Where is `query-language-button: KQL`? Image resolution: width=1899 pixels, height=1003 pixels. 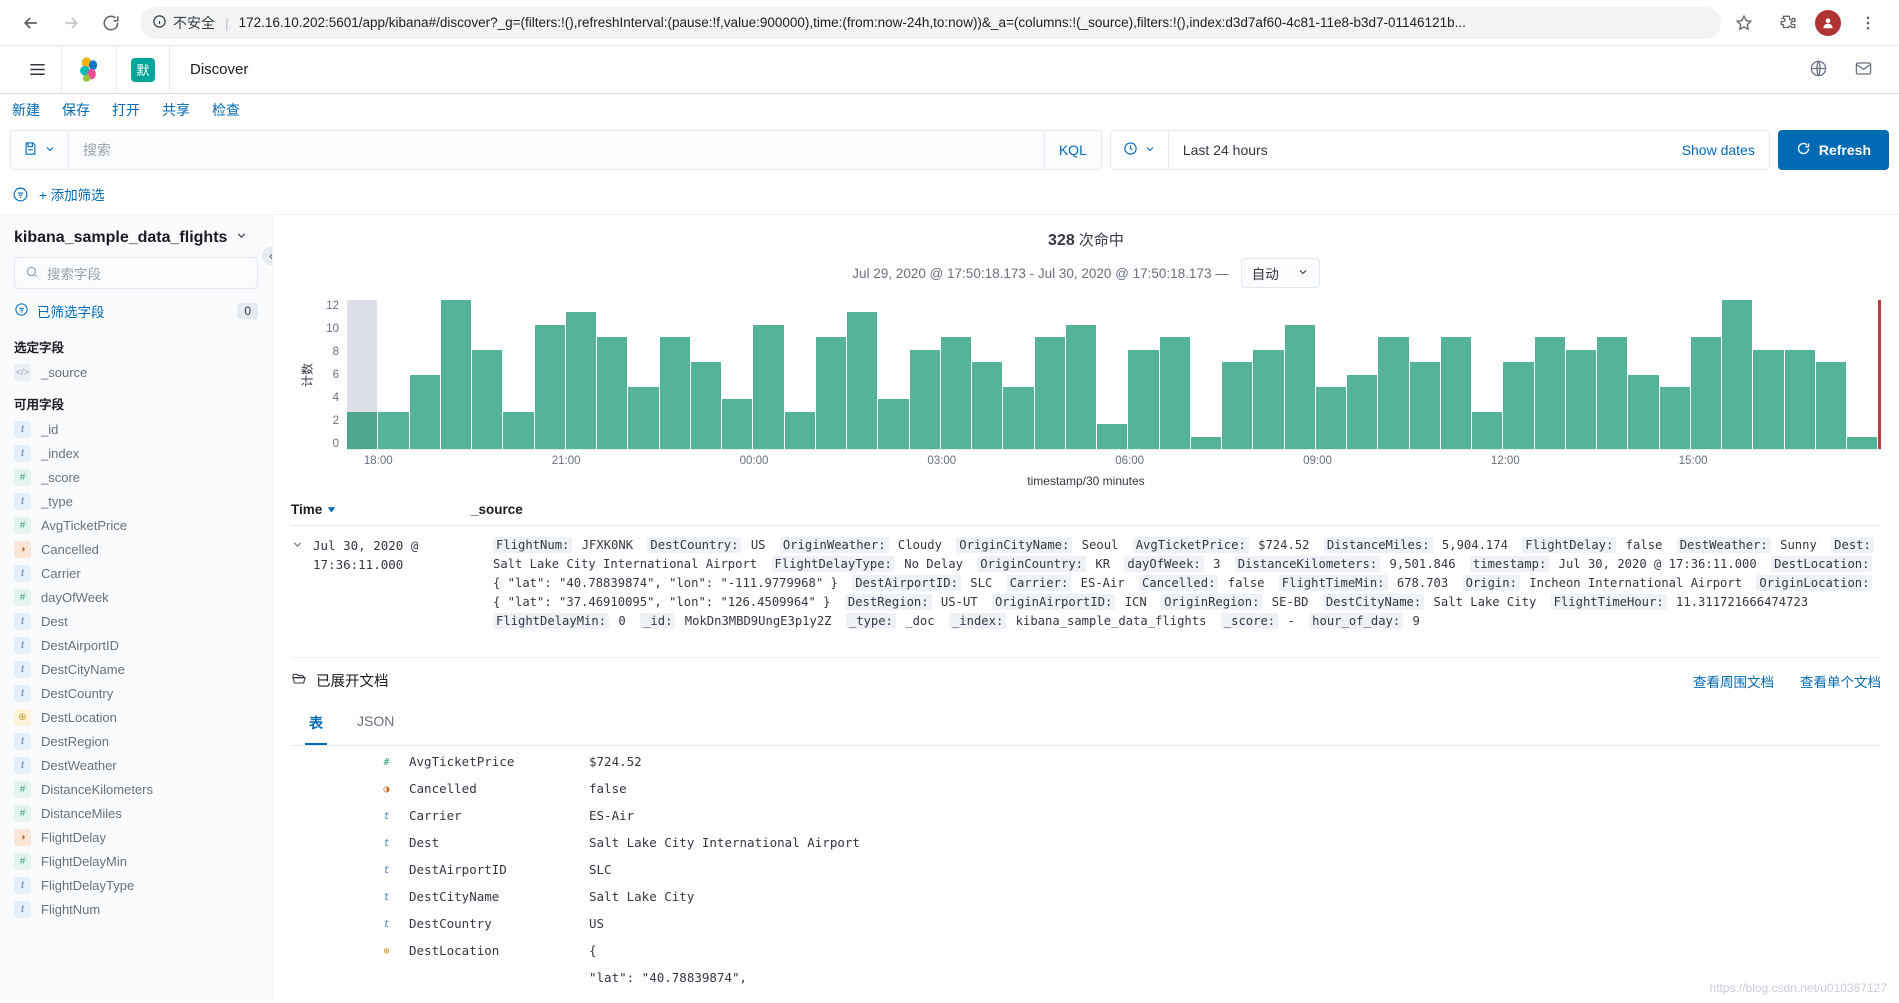
query-language-button: KQL is located at coordinates (1072, 150).